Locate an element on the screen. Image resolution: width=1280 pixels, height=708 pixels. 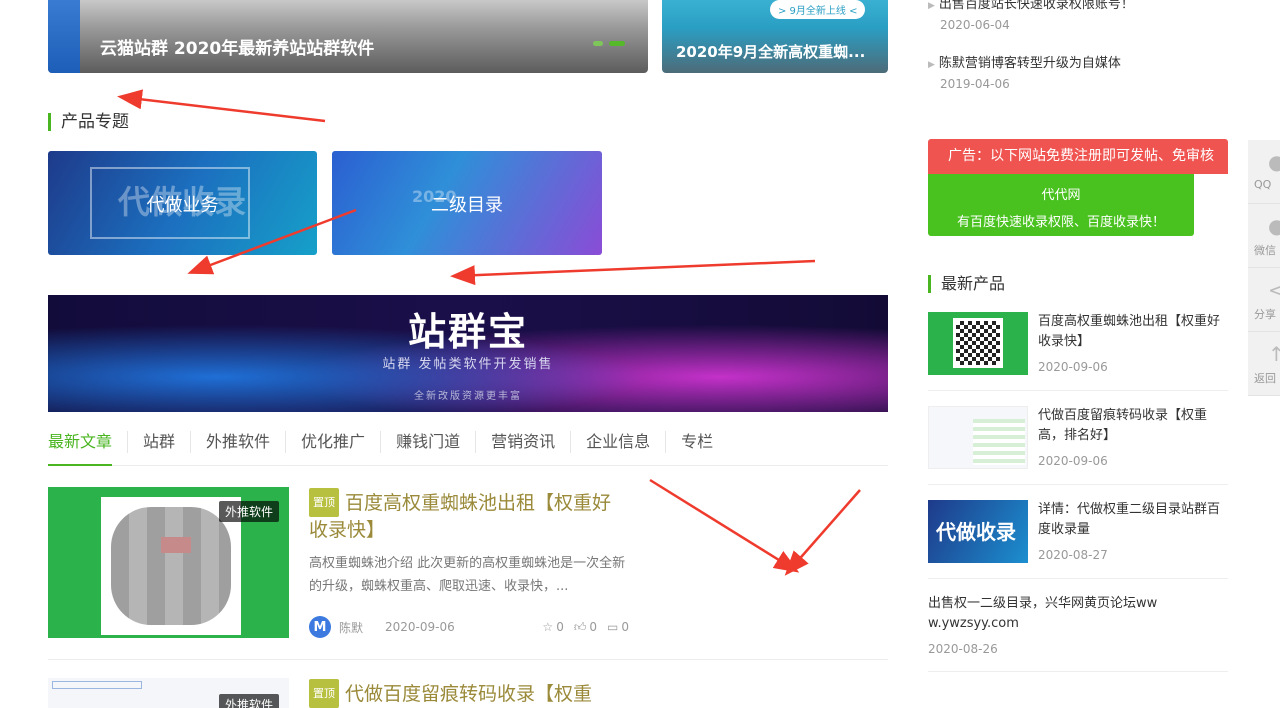
article-tabs: 最新文章 站群 外推软件 优化推广 赚钱门道 营销资讯 企业信息 专栏 is located at coordinates (468, 448).